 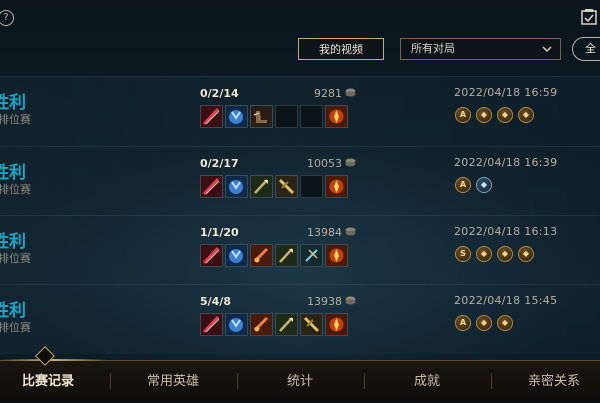 I want to click on match-datetime: 2022/04/18 16:59, so click(x=506, y=92).